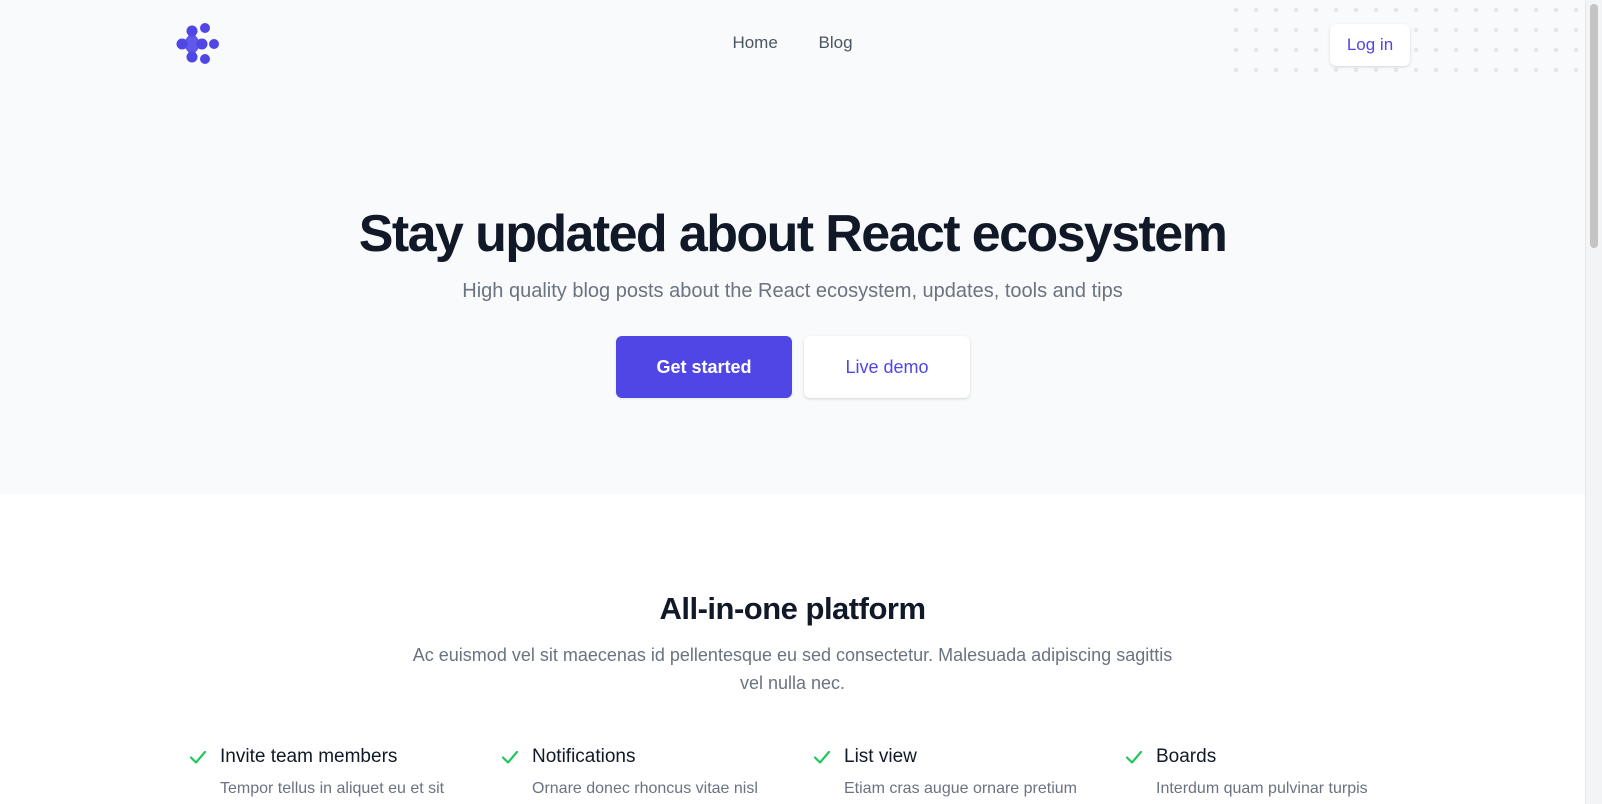 This screenshot has height=804, width=1602. I want to click on login-button: Log in, so click(1370, 45).